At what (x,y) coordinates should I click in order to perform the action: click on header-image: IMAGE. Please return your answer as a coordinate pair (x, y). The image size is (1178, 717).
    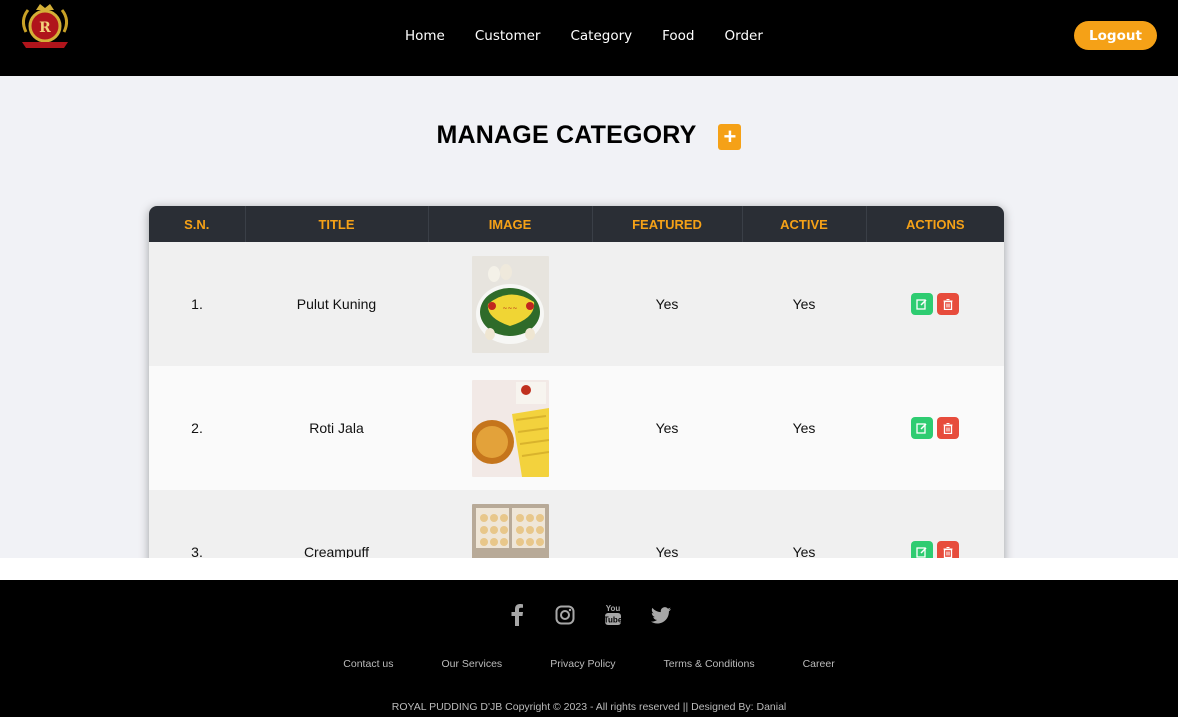
    Looking at the image, I should click on (510, 224).